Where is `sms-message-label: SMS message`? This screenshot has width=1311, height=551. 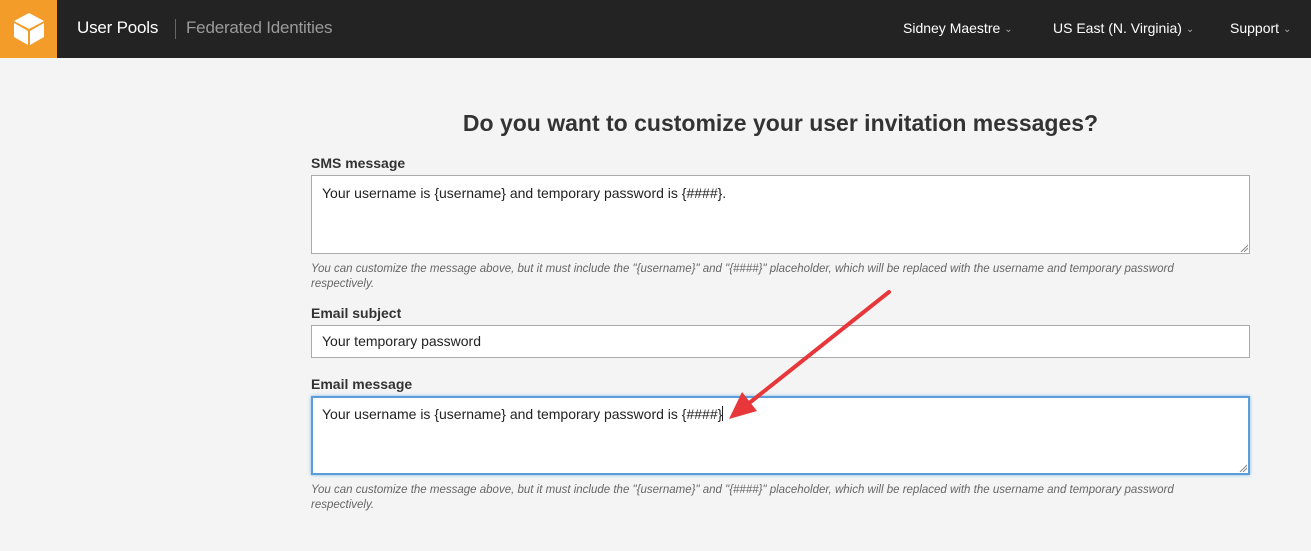
sms-message-label: SMS message is located at coordinates (358, 163).